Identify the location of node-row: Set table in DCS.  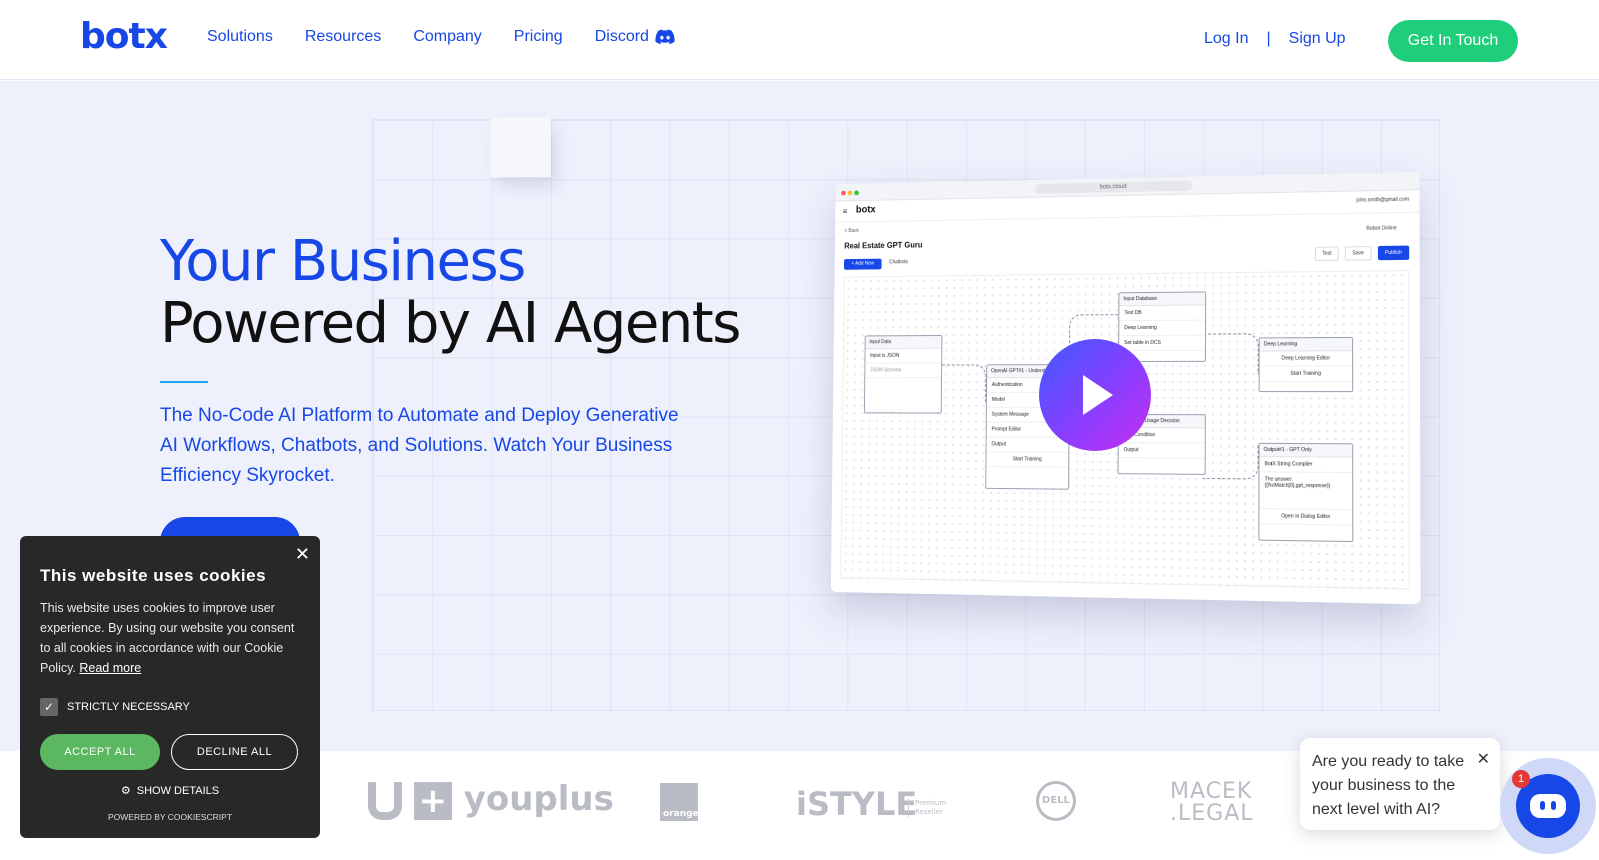
(1162, 343).